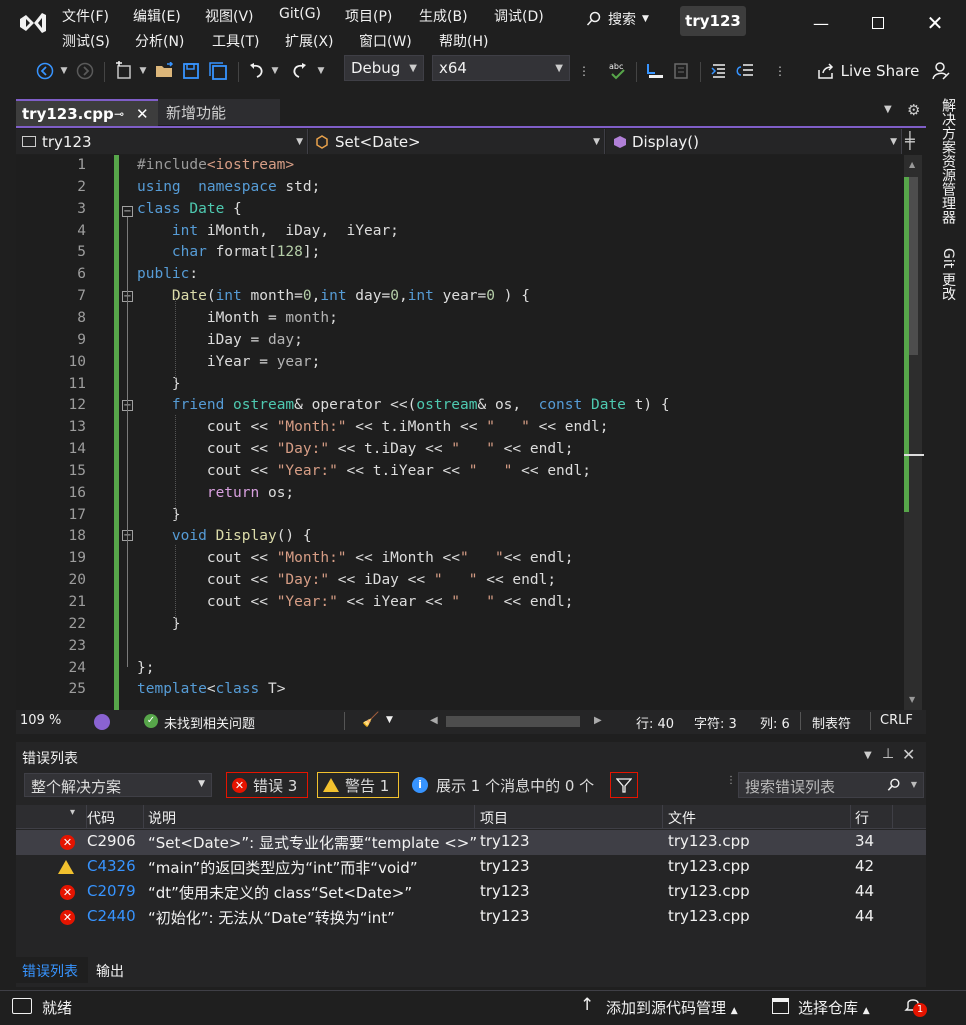 This screenshot has height=1025, width=966. What do you see at coordinates (913, 110) in the screenshot?
I see `gear-icon: ⚙` at bounding box center [913, 110].